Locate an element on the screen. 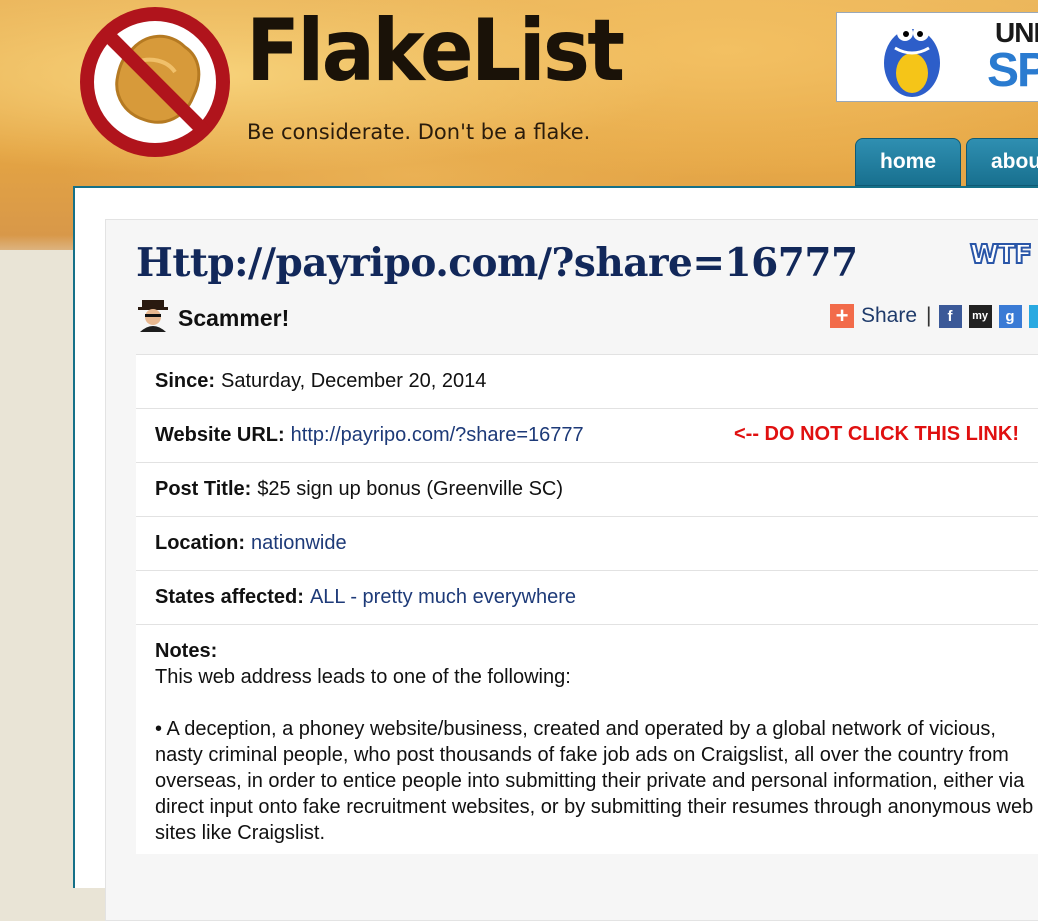 This screenshot has width=1038, height=921. nav-tab-home: home is located at coordinates (908, 162).